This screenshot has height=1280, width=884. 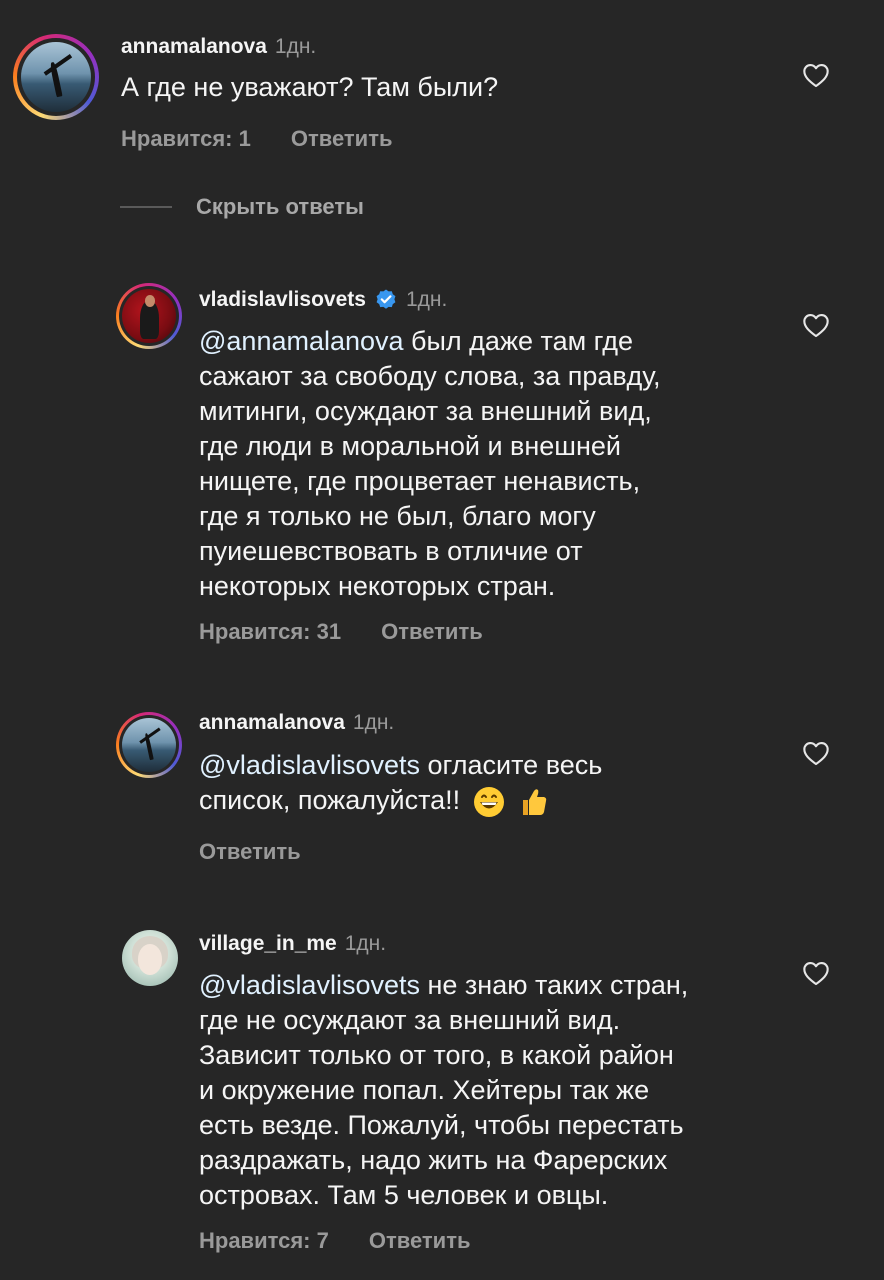 What do you see at coordinates (554, 985) in the screenshot?
I see `text-line: не знаю таких стран,` at bounding box center [554, 985].